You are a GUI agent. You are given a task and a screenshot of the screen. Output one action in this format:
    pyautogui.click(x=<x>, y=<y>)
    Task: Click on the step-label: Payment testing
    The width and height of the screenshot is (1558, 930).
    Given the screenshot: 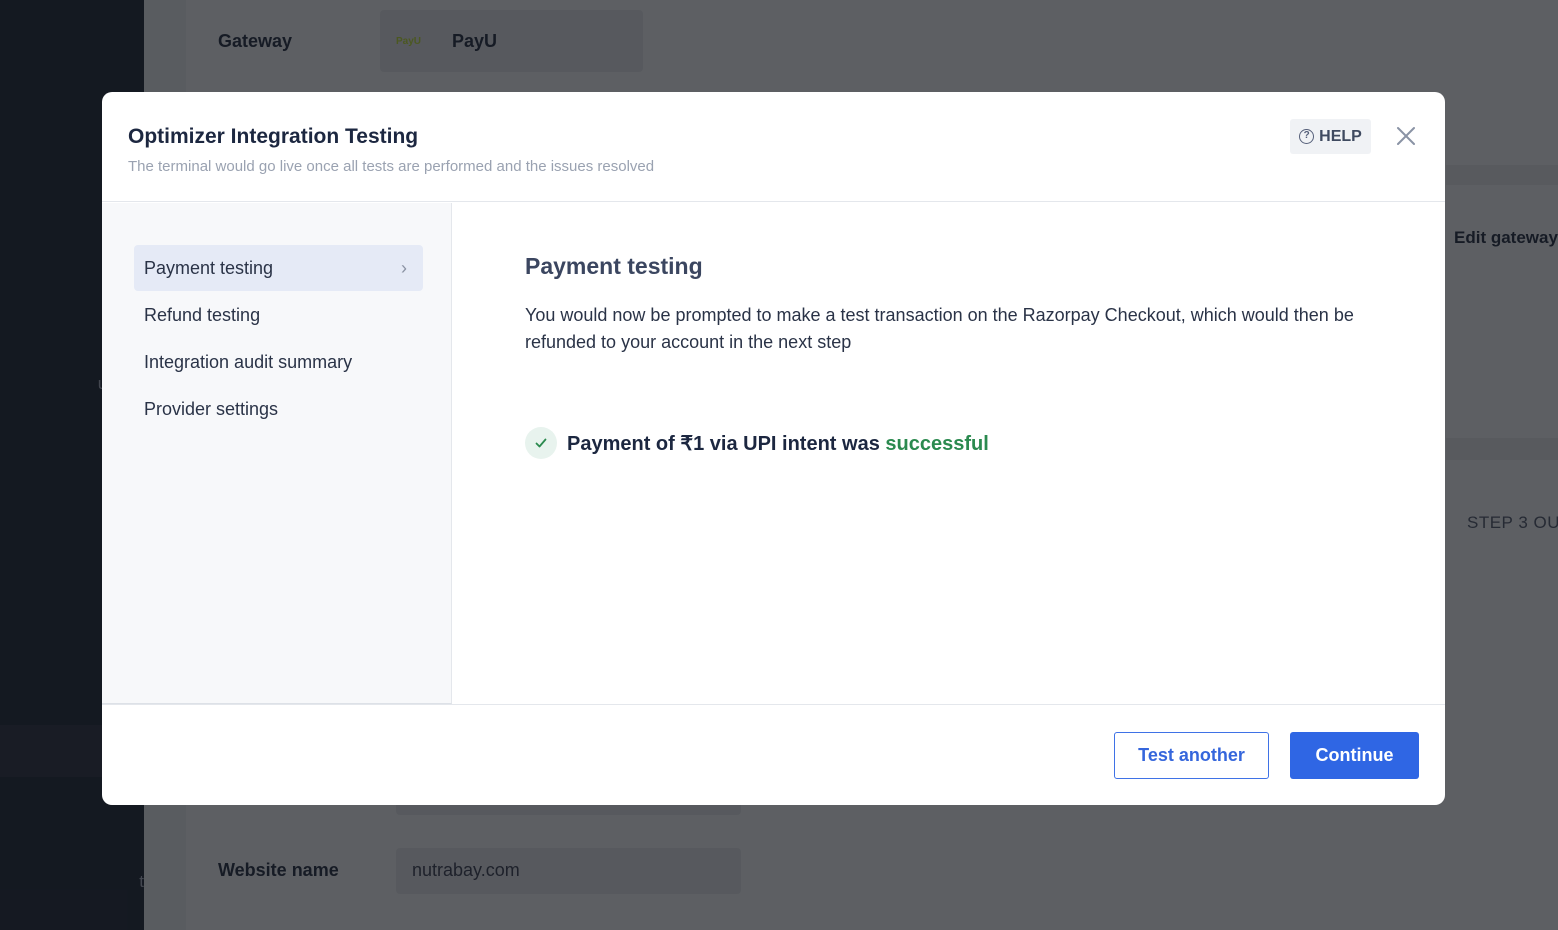 What is the action you would take?
    pyautogui.click(x=209, y=268)
    